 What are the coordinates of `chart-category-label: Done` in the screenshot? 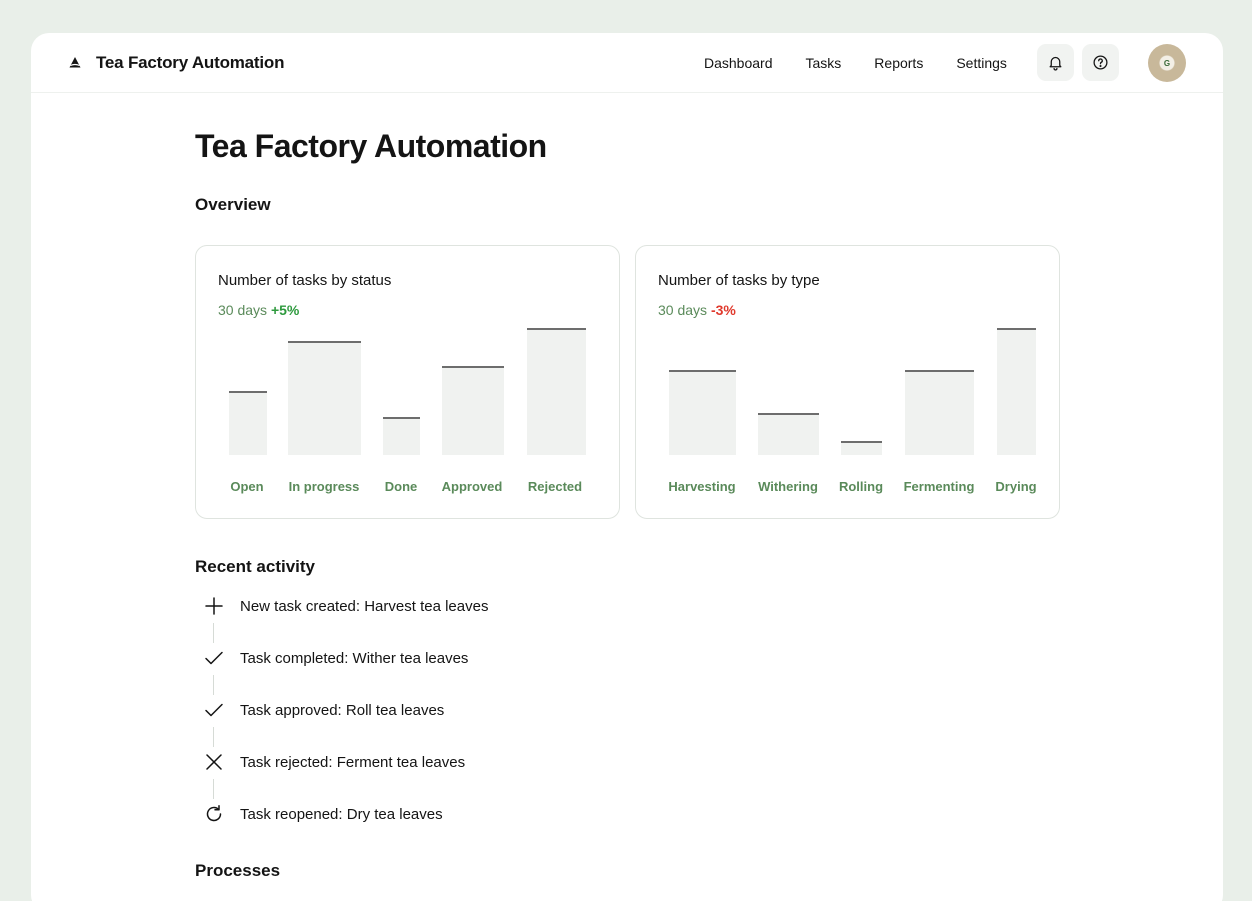 It's located at (401, 486).